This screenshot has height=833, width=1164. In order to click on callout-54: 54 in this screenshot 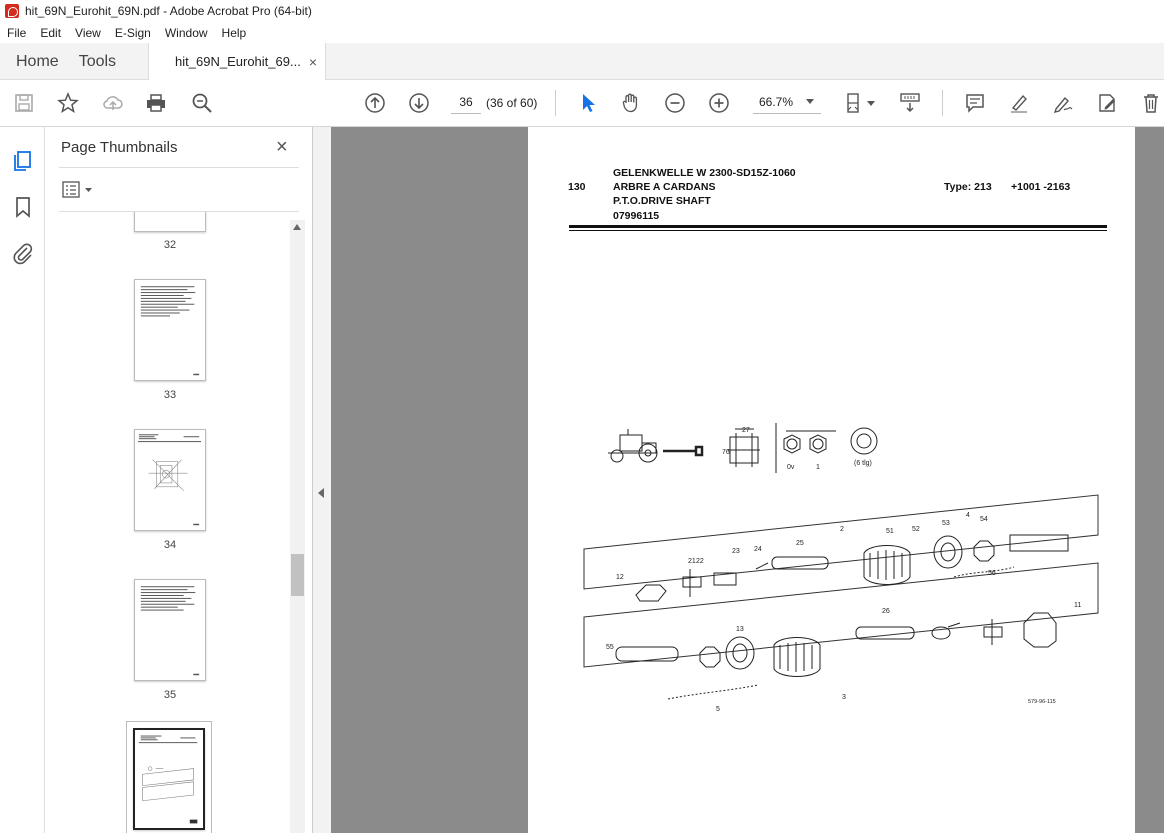, I will do `click(984, 519)`.